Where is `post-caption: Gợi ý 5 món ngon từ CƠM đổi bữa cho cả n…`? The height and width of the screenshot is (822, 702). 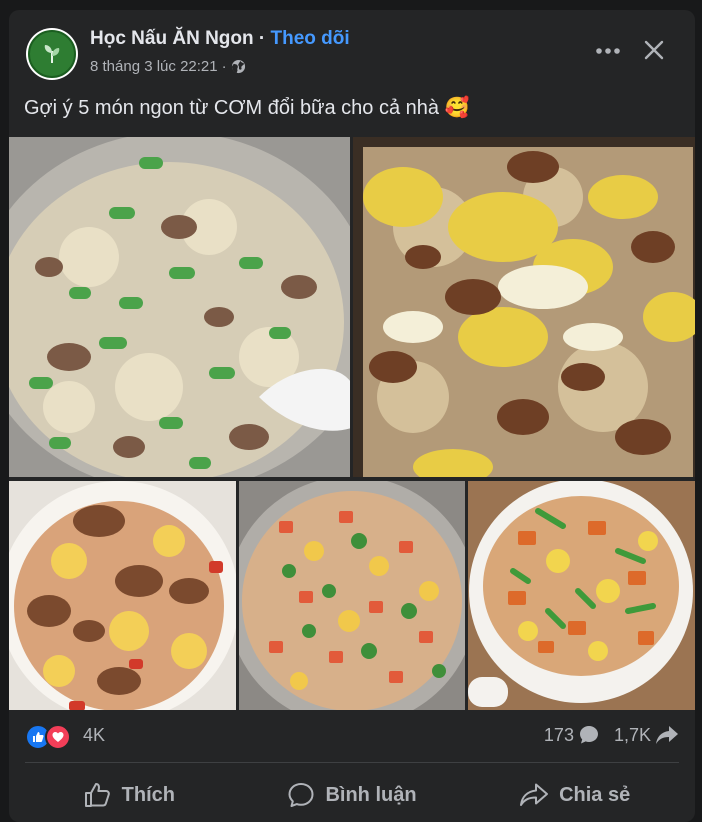
post-caption: Gợi ý 5 món ngon từ CƠM đổi bữa cho cả n… is located at coordinates (247, 108).